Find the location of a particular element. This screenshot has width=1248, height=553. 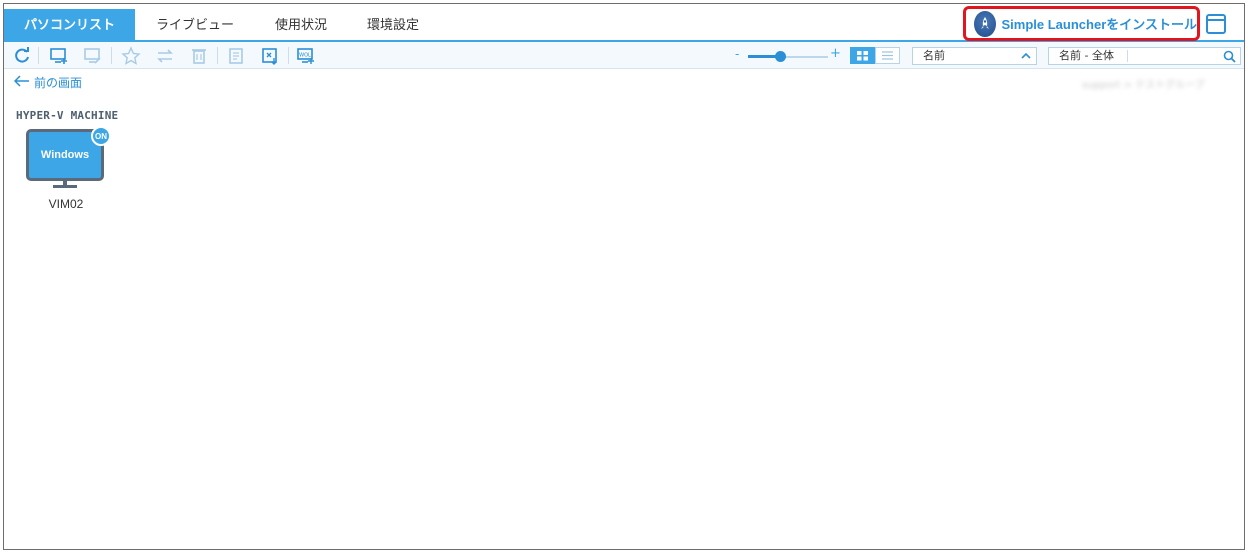

edit-pc-icon is located at coordinates (93, 56).